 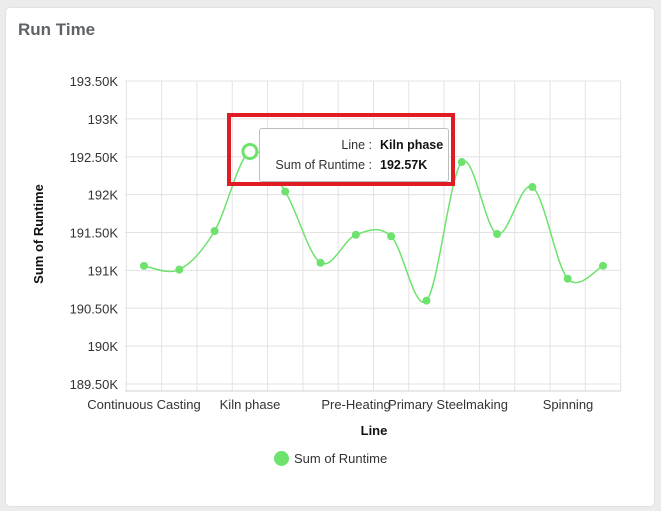 I want to click on x-axis-title: Line, so click(x=374, y=430).